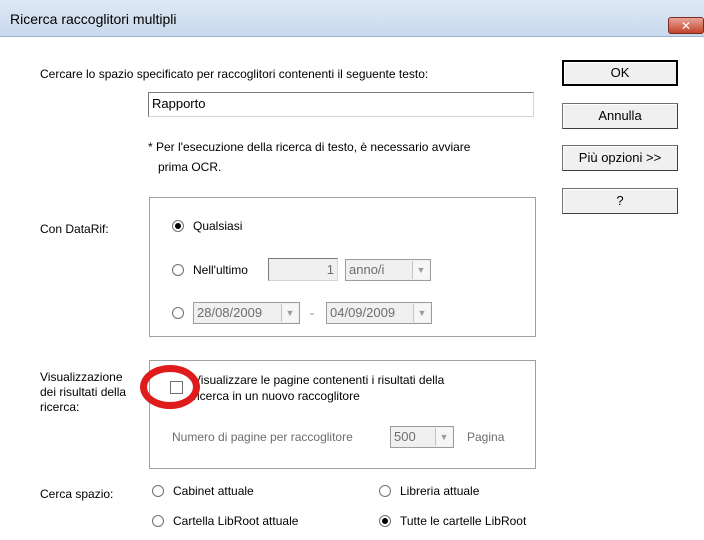 The height and width of the screenshot is (540, 704). Describe the element at coordinates (363, 312) in the screenshot. I see `date-to-value: 04/09/2009` at that location.